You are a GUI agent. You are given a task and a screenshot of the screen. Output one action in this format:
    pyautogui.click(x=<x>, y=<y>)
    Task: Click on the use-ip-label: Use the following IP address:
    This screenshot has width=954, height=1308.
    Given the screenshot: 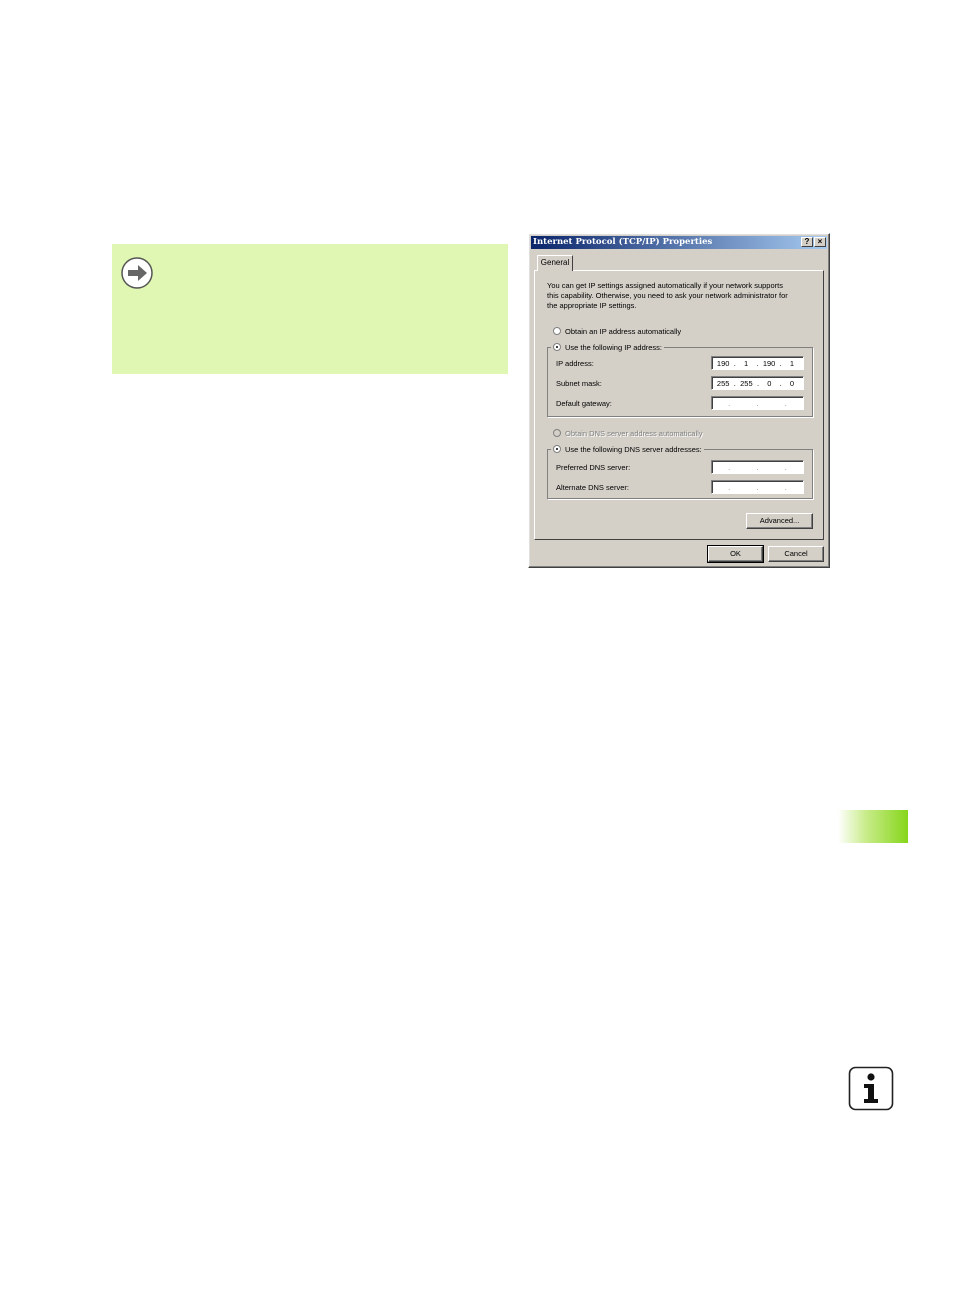 What is the action you would take?
    pyautogui.click(x=613, y=347)
    